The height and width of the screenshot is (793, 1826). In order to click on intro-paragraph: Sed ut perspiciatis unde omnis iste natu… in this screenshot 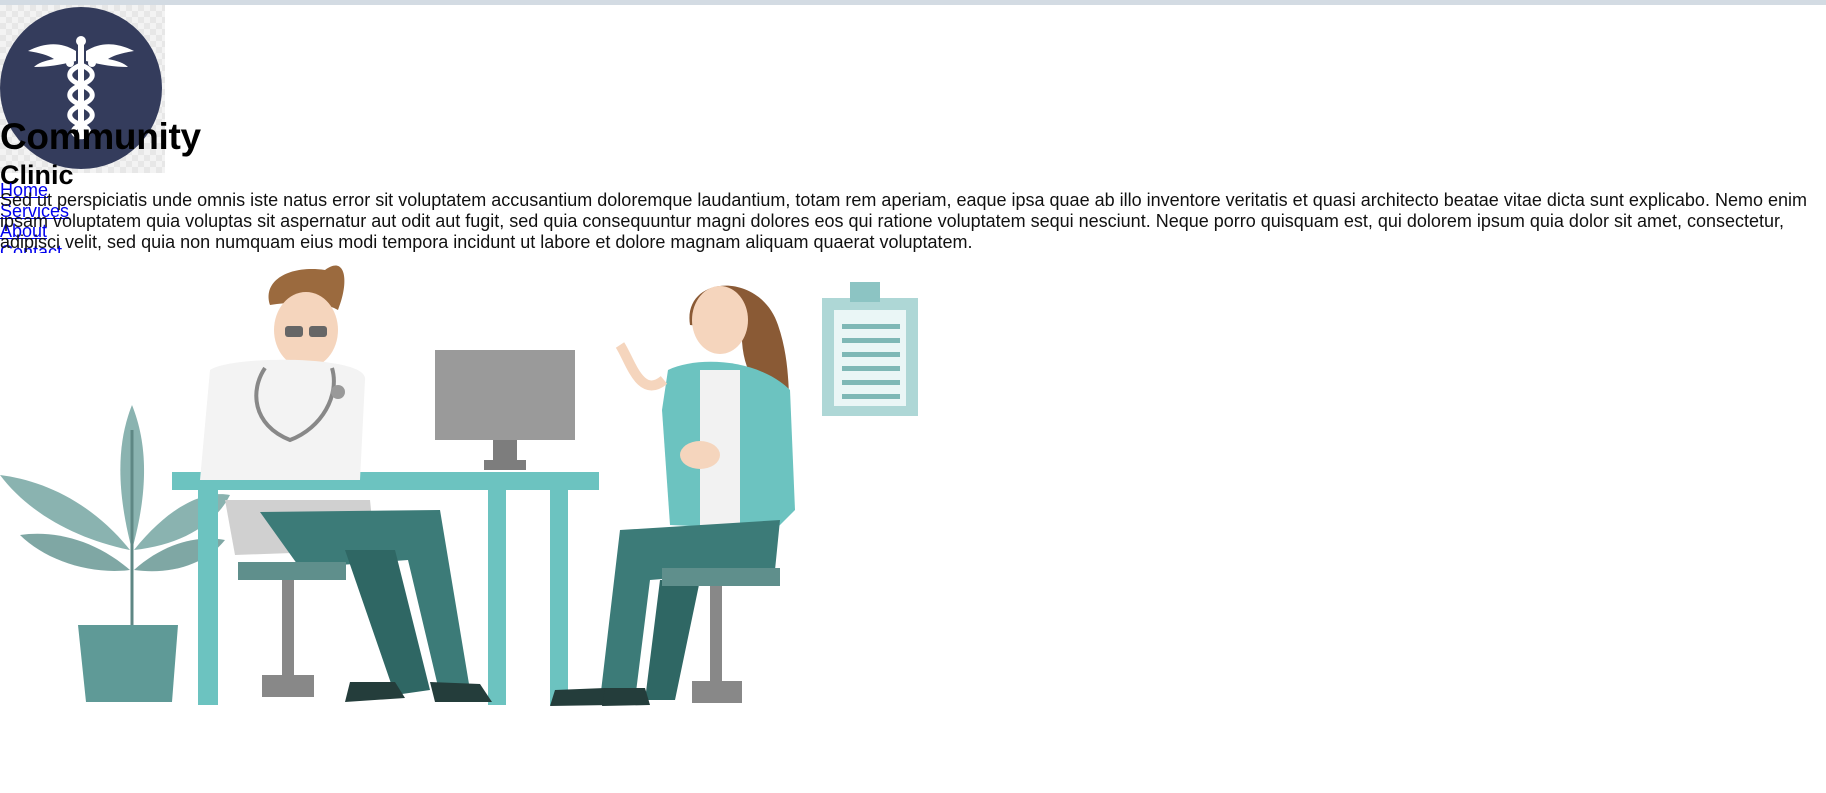, I will do `click(903, 221)`.